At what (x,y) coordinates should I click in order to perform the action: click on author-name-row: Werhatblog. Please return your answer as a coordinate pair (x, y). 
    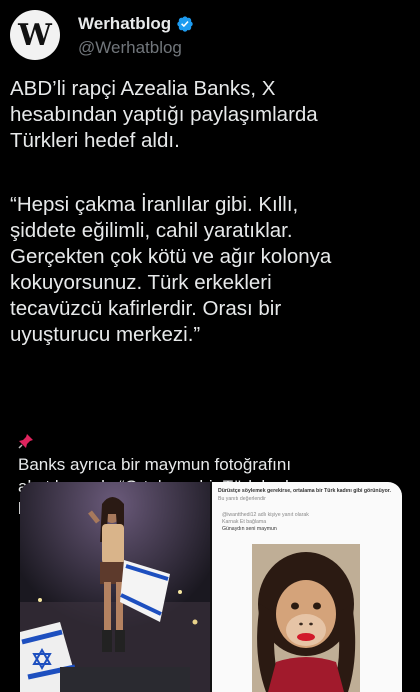
    Looking at the image, I should click on (136, 24).